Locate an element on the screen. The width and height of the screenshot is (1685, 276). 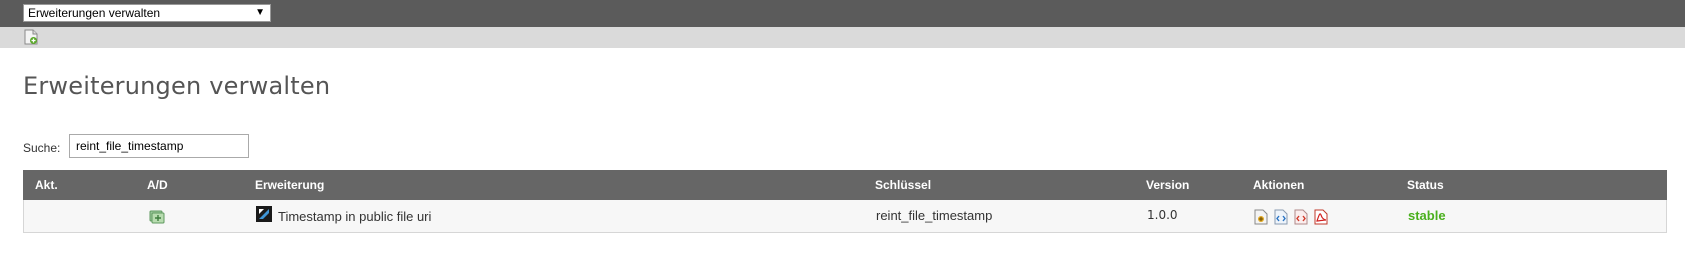
row-actions is located at coordinates (1291, 217).